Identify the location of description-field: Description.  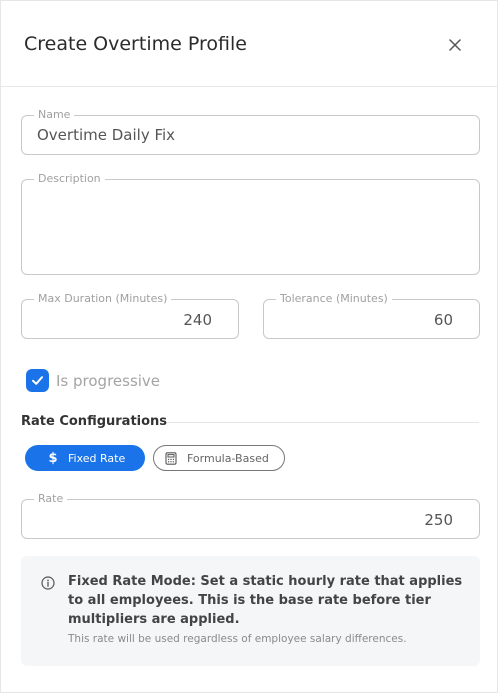
(250, 223).